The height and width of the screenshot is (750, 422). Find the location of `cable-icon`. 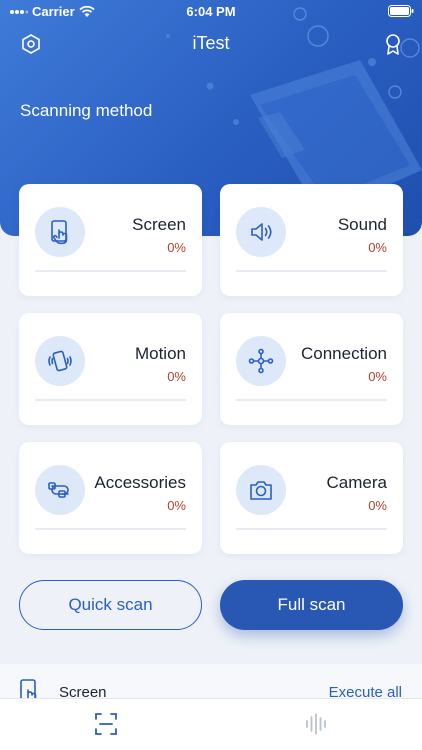

cable-icon is located at coordinates (60, 490).